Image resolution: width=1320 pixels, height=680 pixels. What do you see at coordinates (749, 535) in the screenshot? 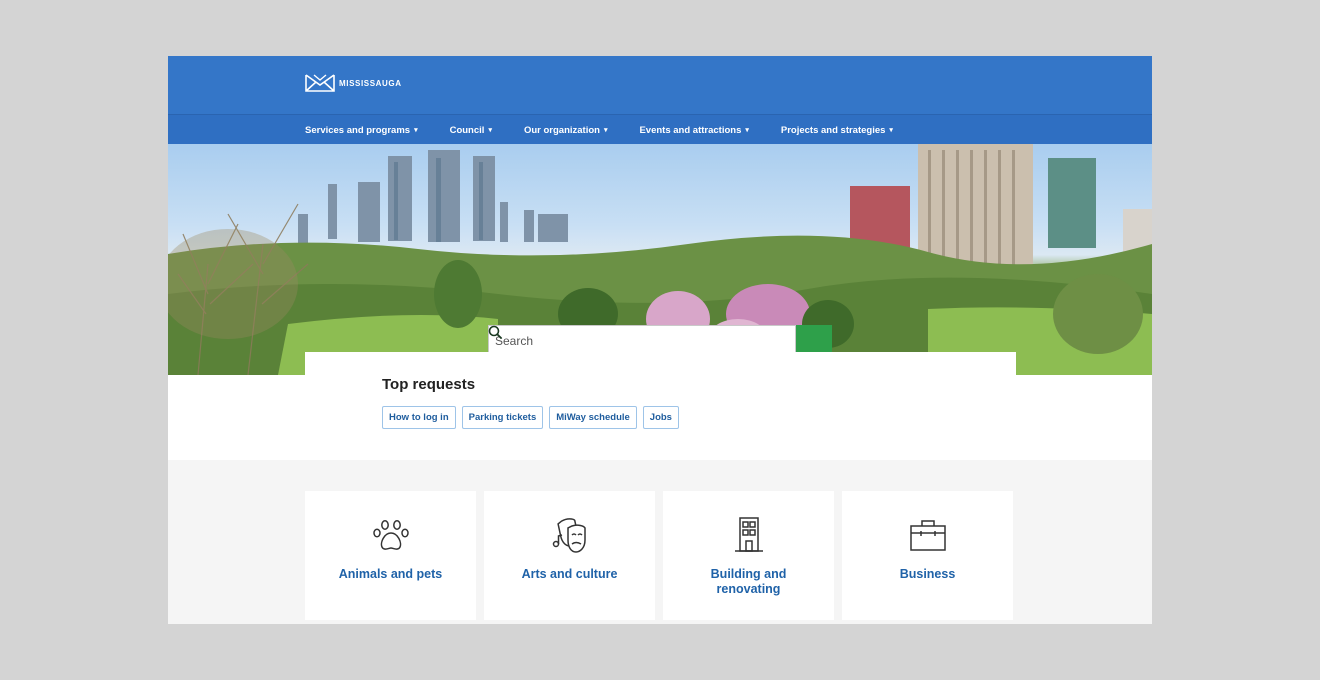
I see `building-icon` at bounding box center [749, 535].